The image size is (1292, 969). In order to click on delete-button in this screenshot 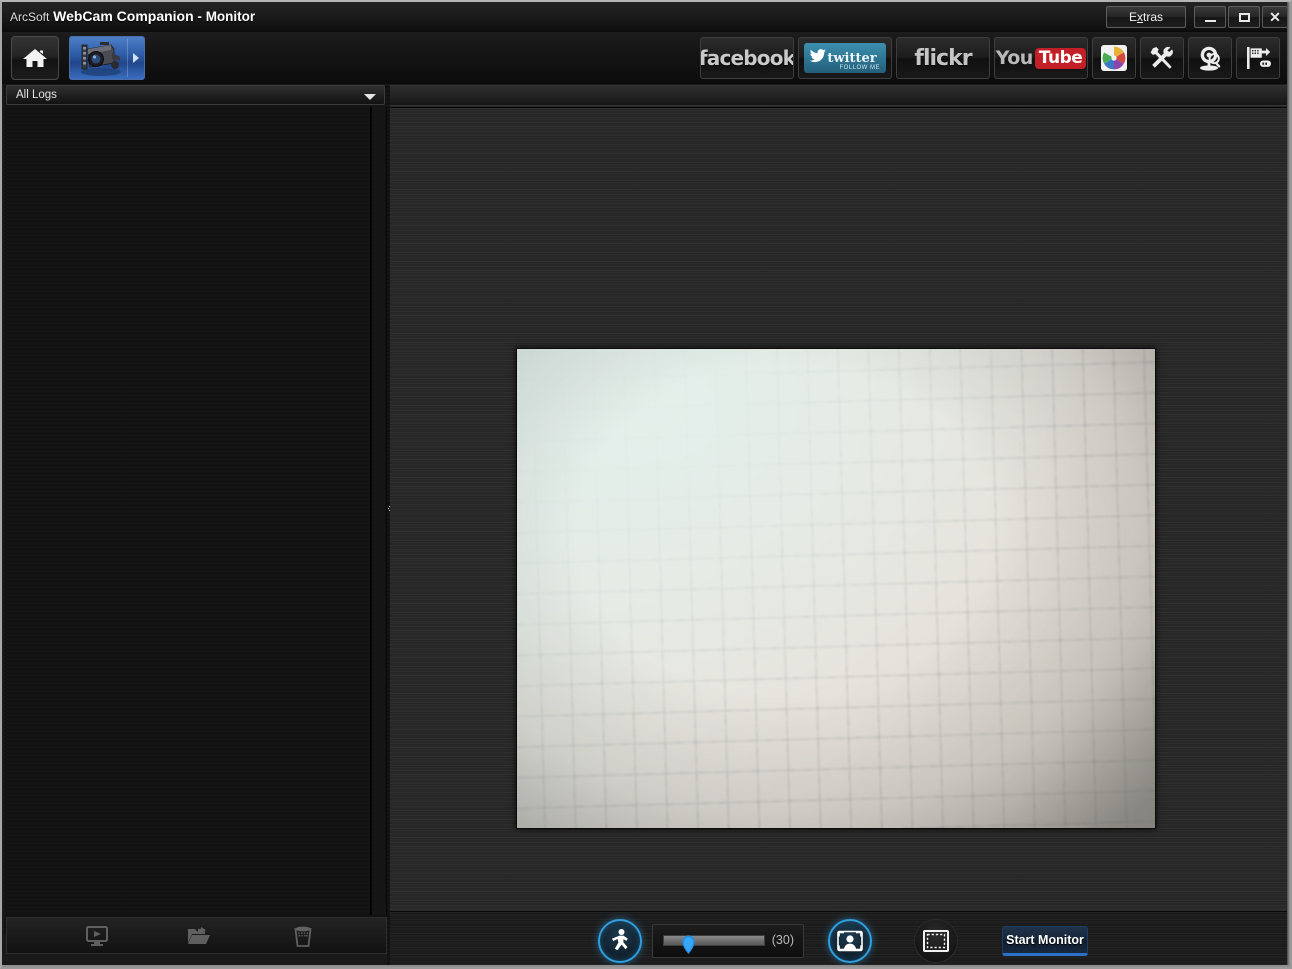, I will do `click(303, 936)`.